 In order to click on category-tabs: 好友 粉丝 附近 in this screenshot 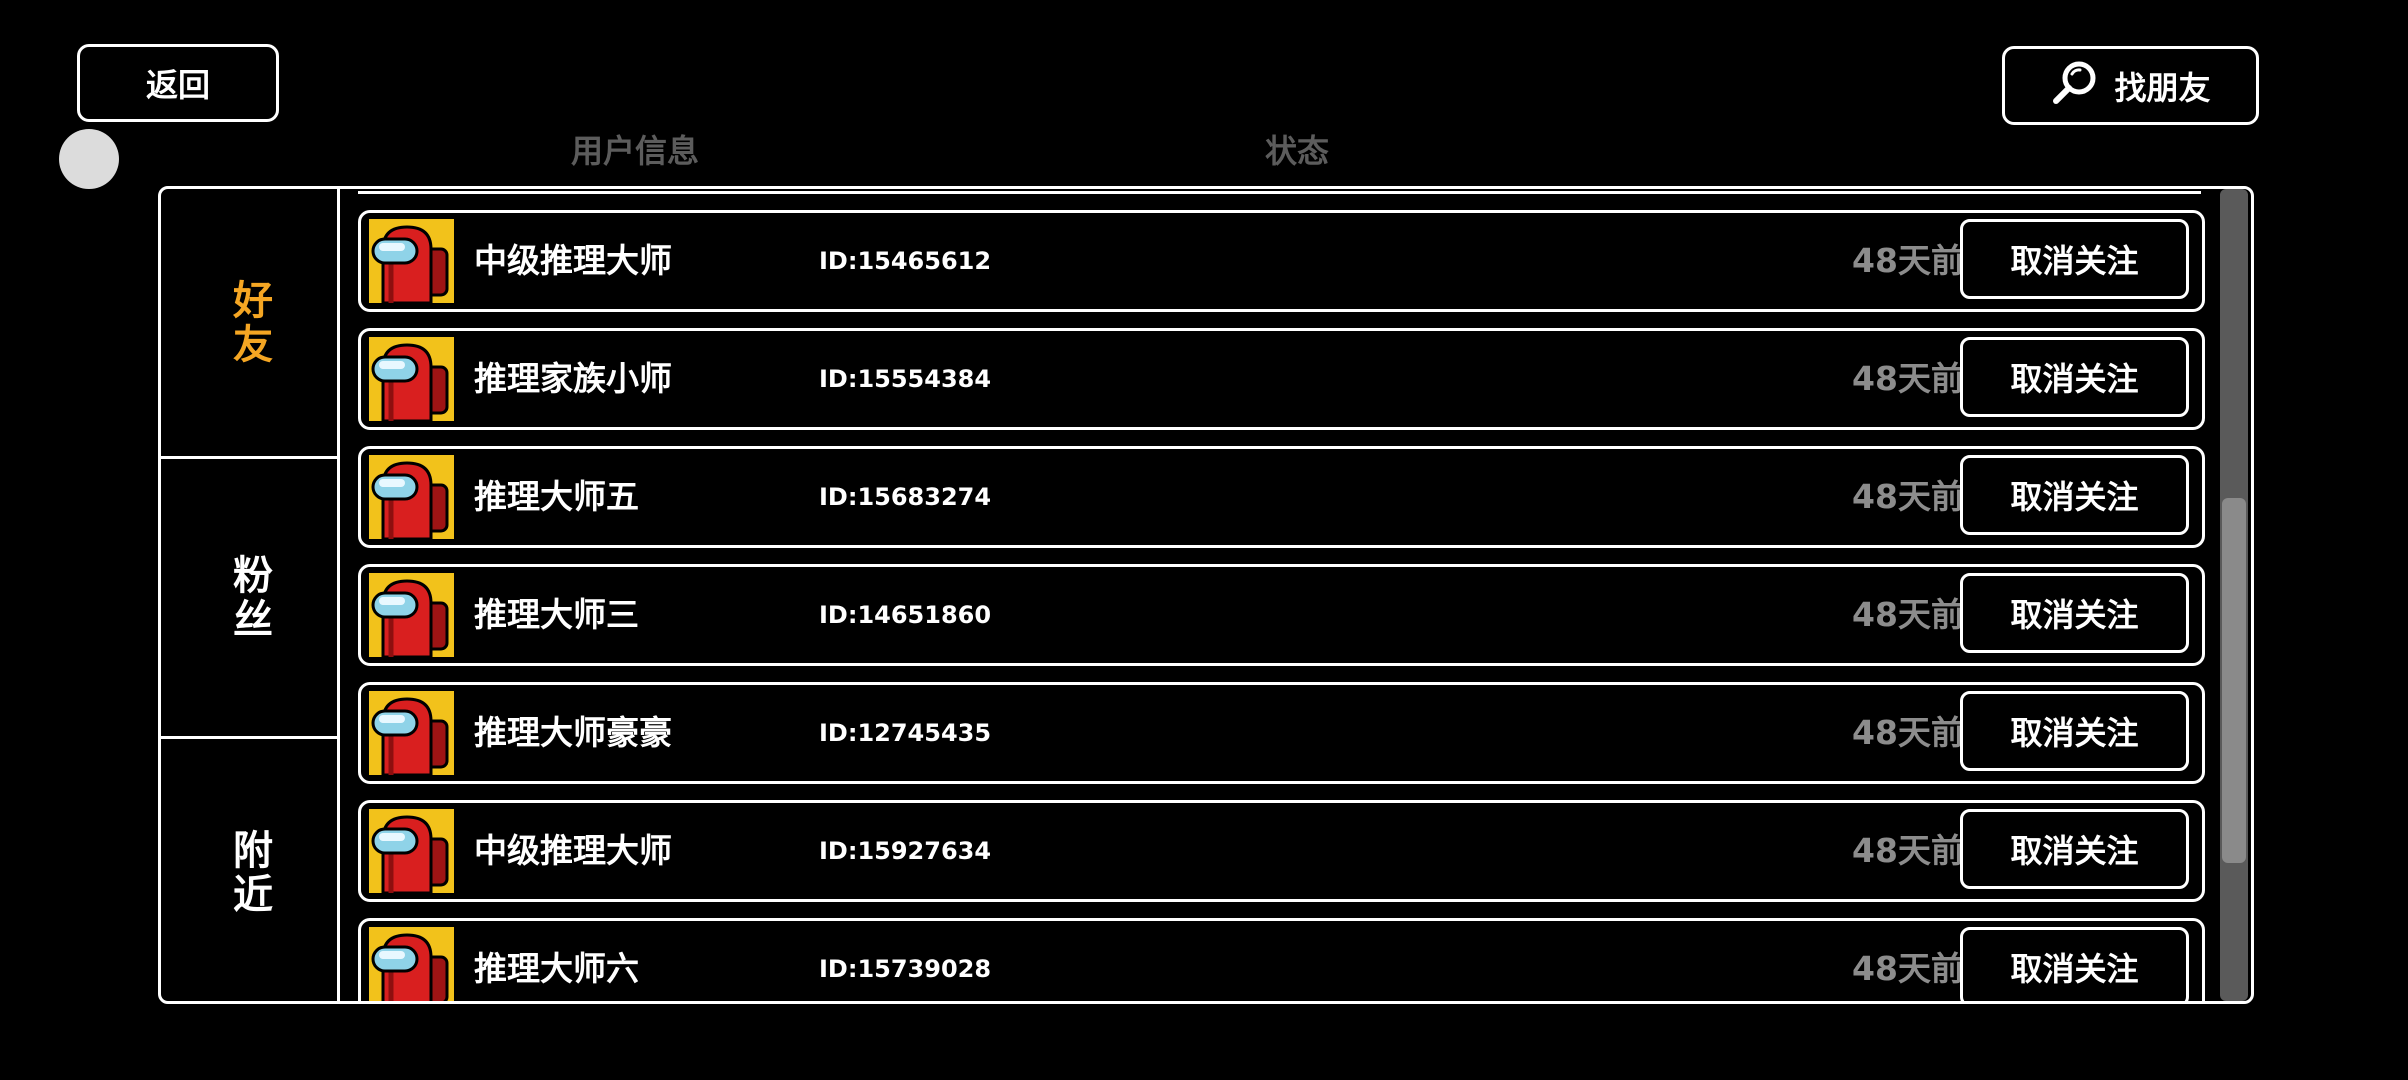, I will do `click(250, 595)`.